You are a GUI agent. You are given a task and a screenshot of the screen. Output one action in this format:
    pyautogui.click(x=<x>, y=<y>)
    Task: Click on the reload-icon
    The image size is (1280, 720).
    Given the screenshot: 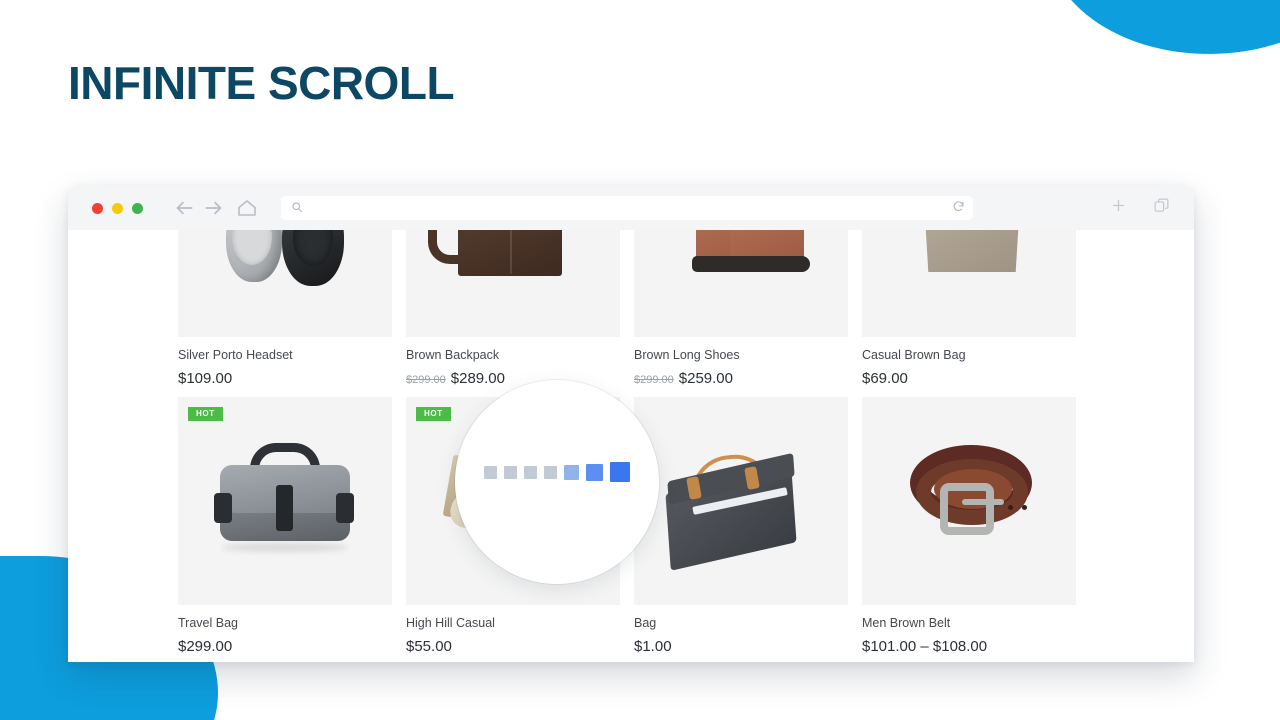 What is the action you would take?
    pyautogui.click(x=958, y=208)
    